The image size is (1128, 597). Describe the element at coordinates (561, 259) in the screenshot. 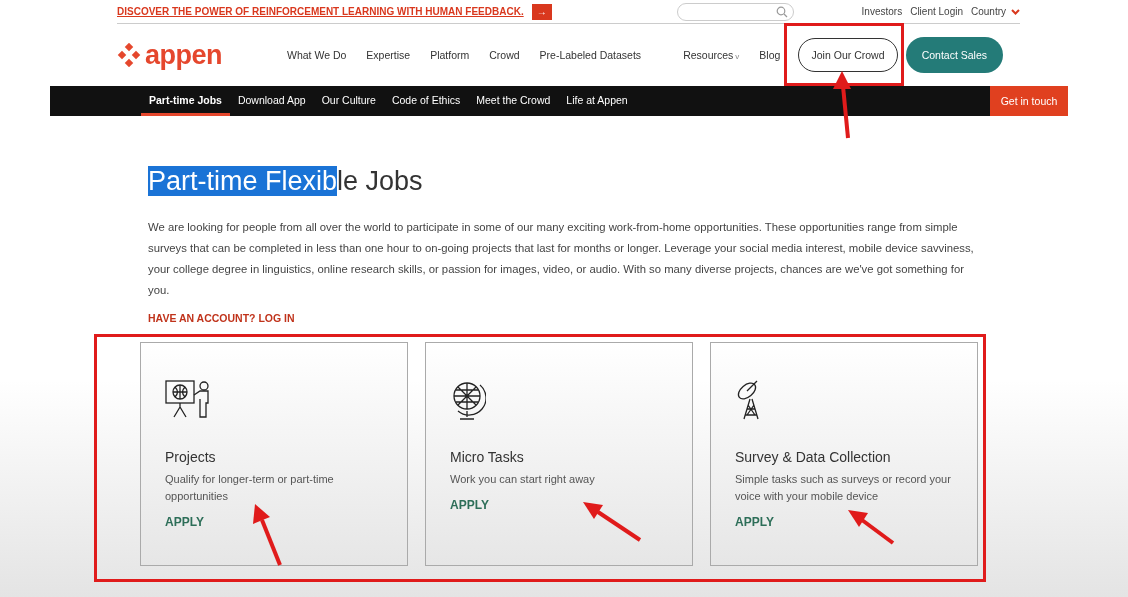

I see `intro-paragraph: We are looking for people from all over the world to participate in some of our many exciting work-from-home opportunities. These opportunities range from simple surveys that can be completed in less than one hour to on-going projects that last for months or longer. Leverage your social media interest, mobile device savviness, your college degree in linguistics, online research skills, or passion for images, video, or audio. With so many diverse projects, chances are we've got something for you.` at that location.